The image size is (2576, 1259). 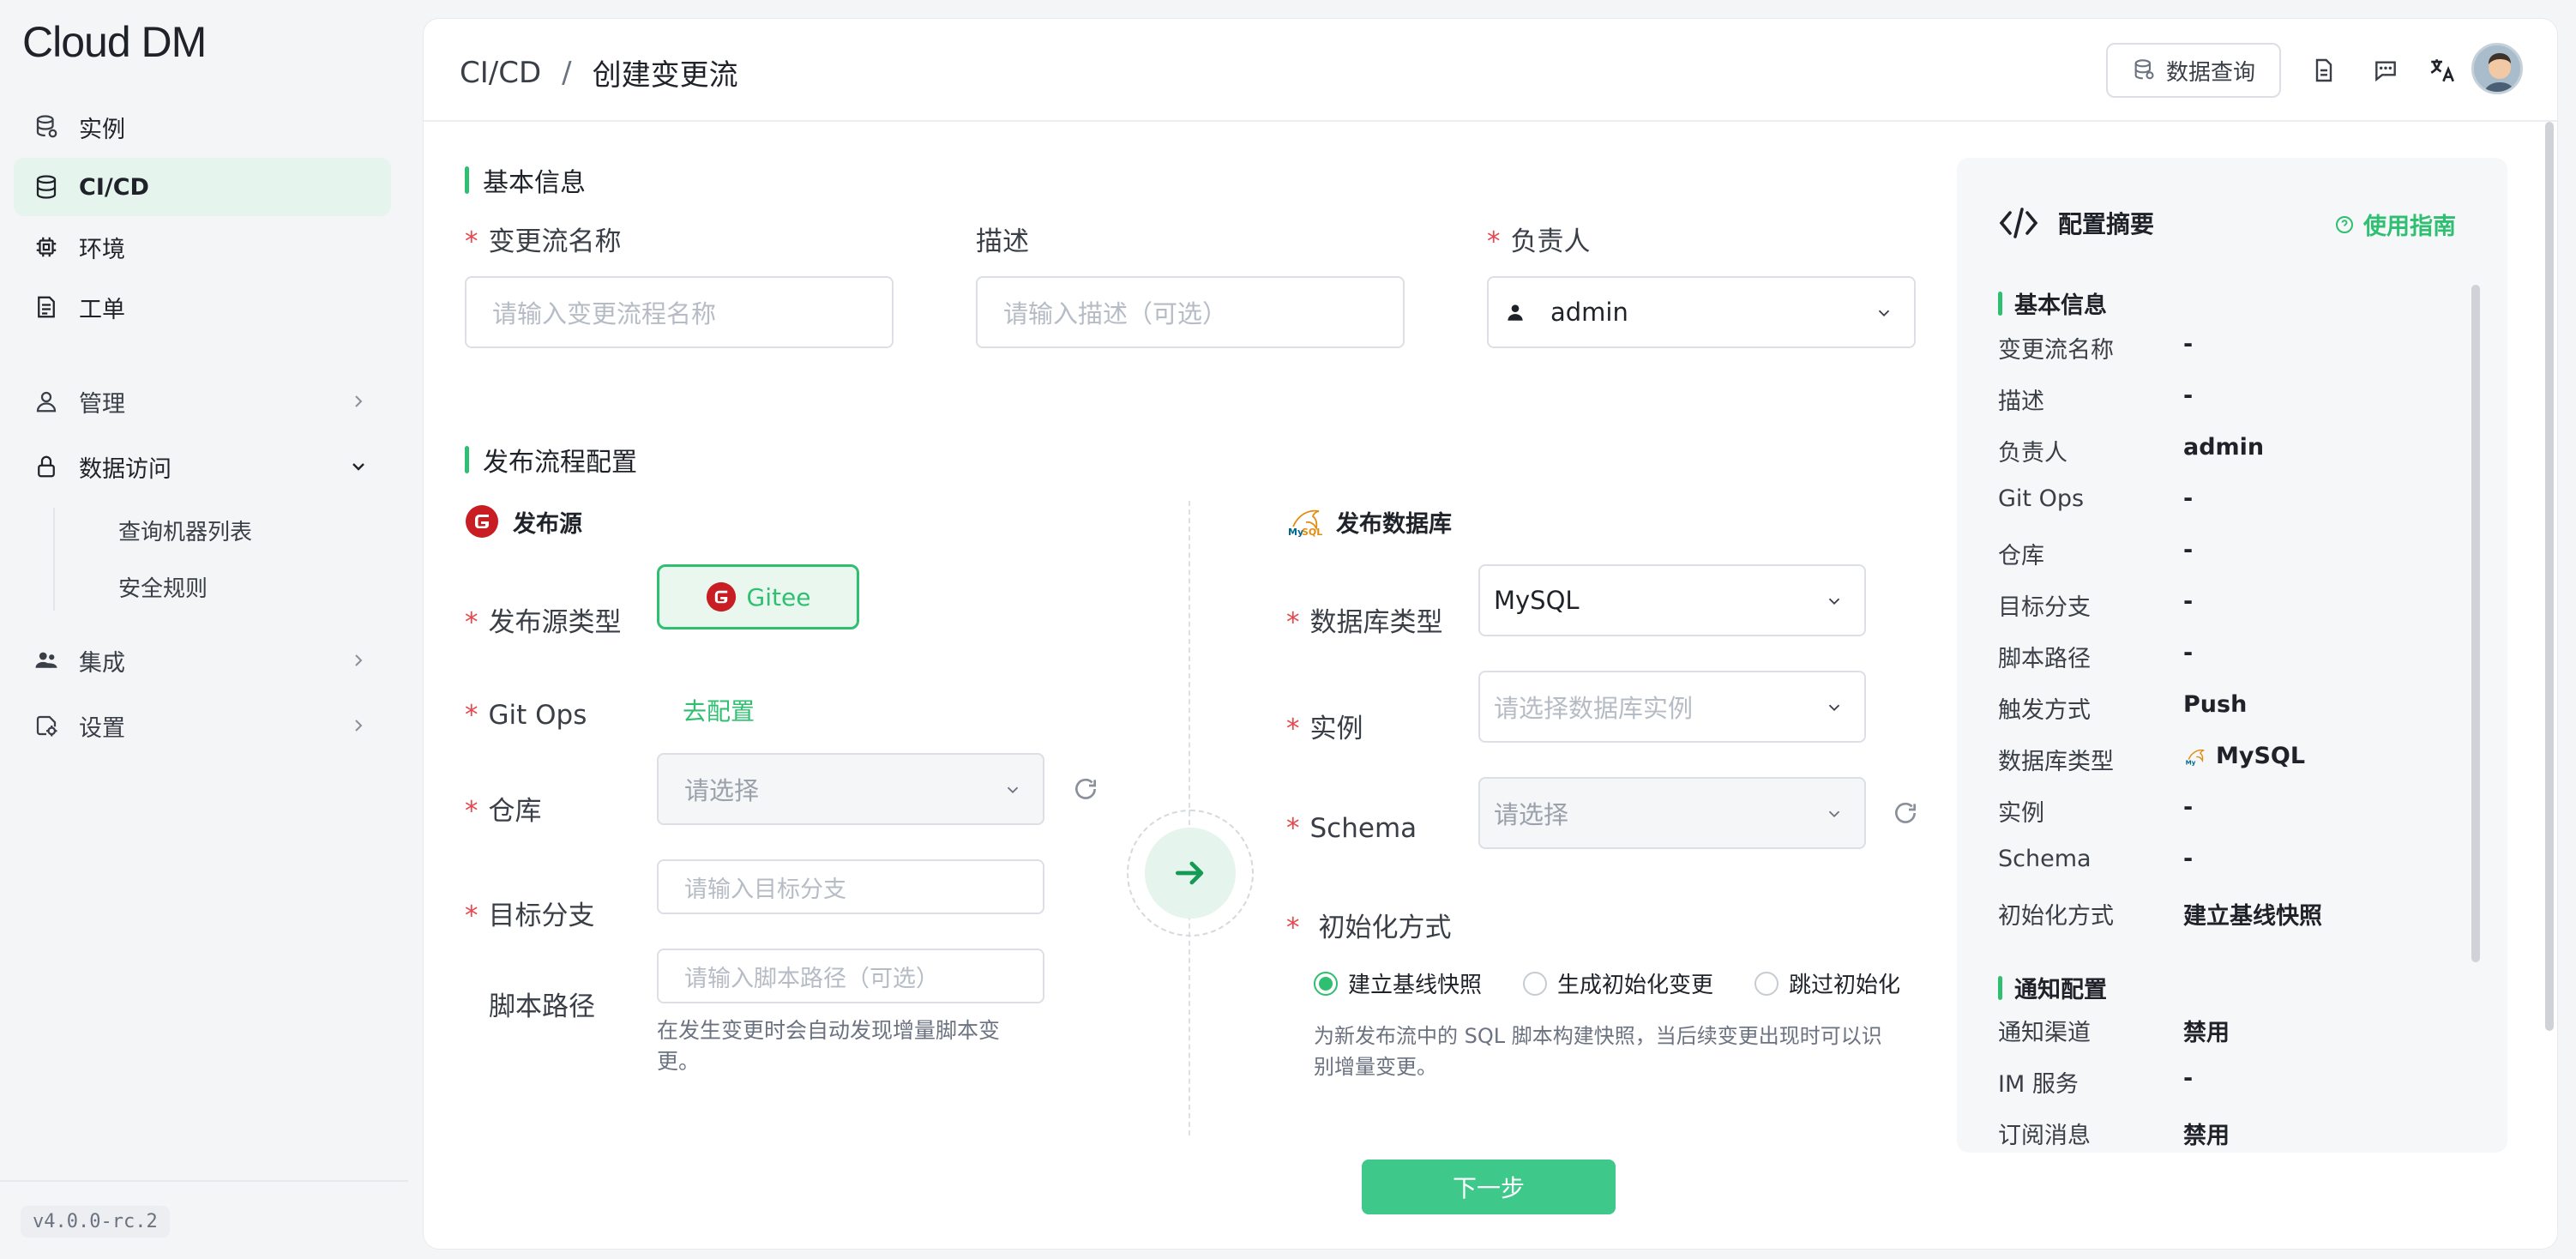 What do you see at coordinates (665, 75) in the screenshot?
I see `page-title: 创建变更流` at bounding box center [665, 75].